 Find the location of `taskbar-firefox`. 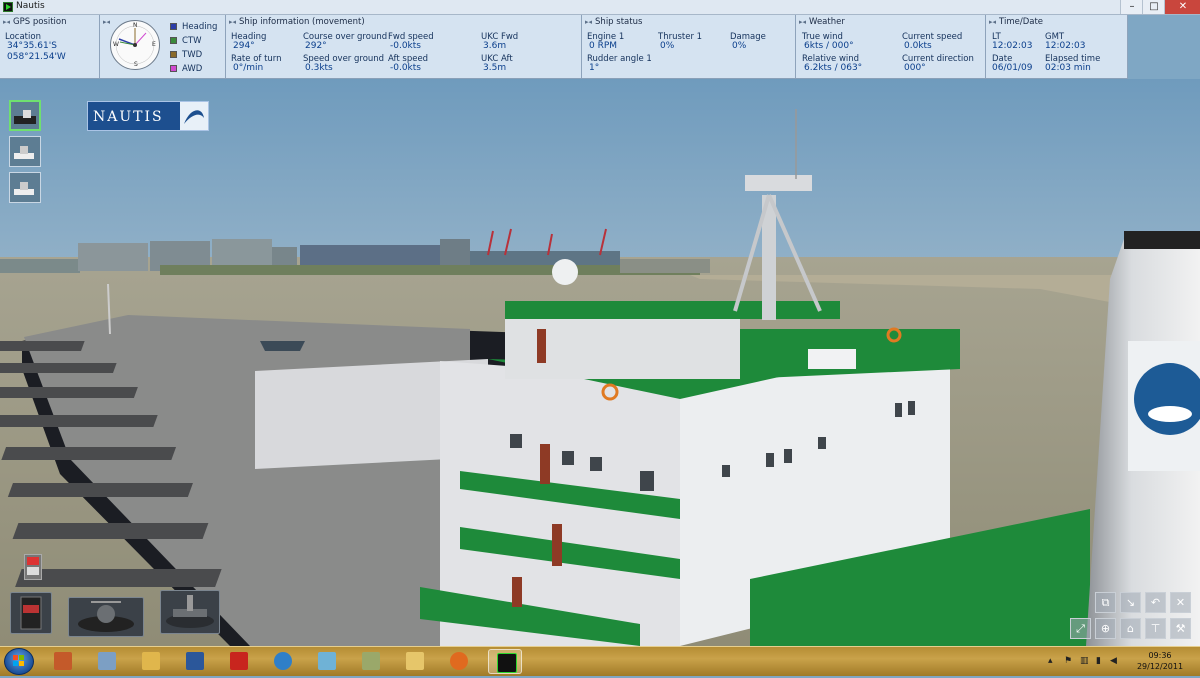

taskbar-firefox is located at coordinates (459, 661).